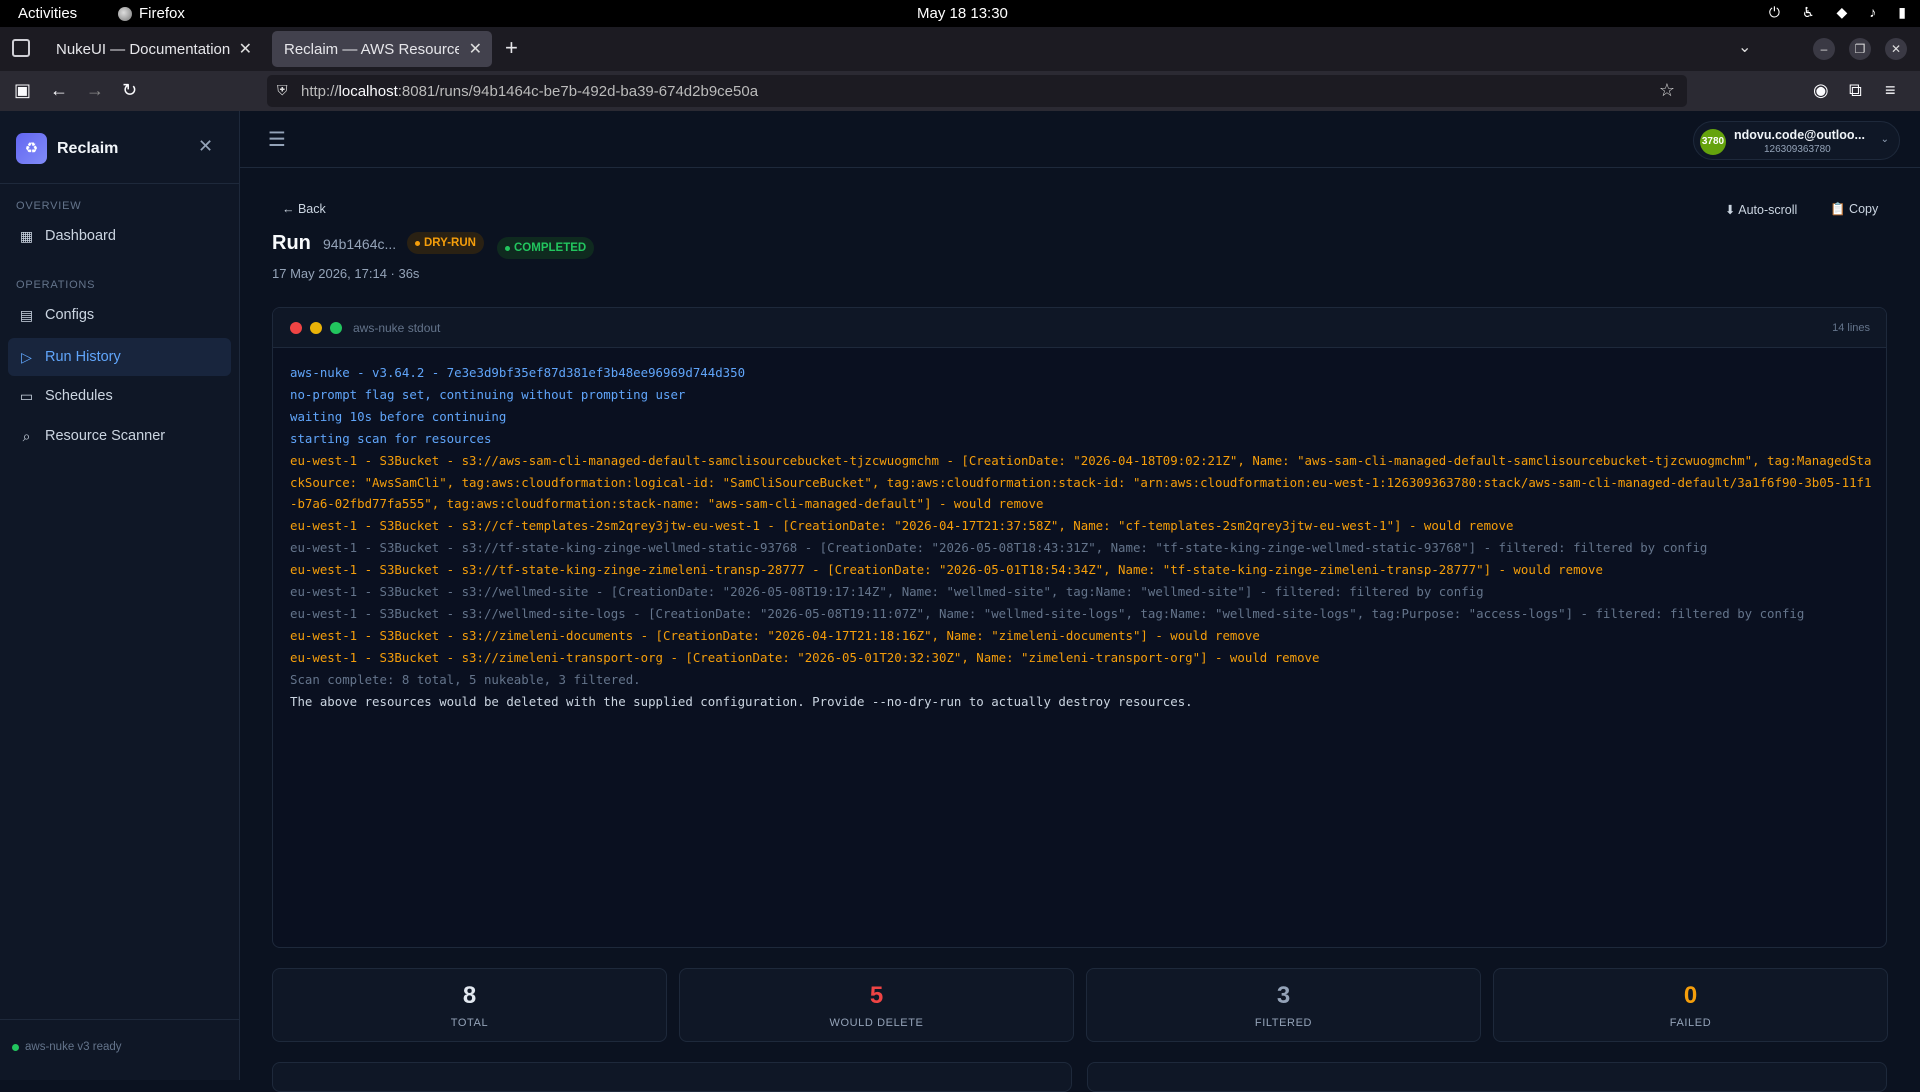 This screenshot has height=1092, width=1920. I want to click on sidebar-item-dashboard: ▦ Dashboard, so click(119, 236).